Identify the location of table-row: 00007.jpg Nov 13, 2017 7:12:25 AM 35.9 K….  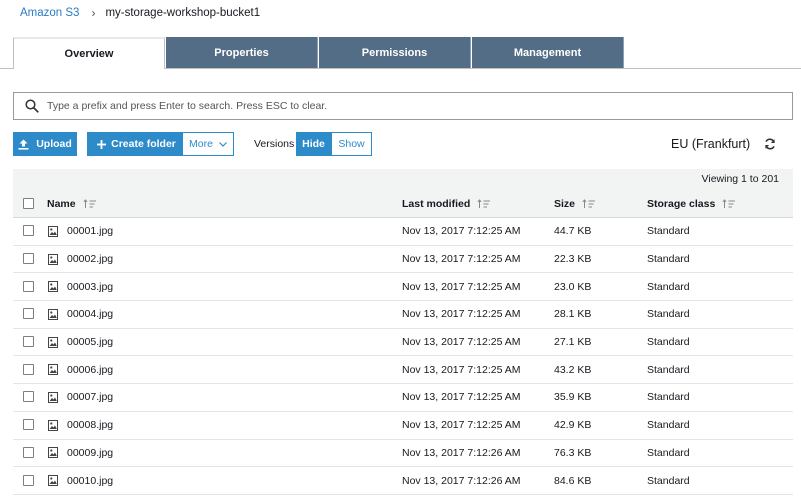
(403, 398).